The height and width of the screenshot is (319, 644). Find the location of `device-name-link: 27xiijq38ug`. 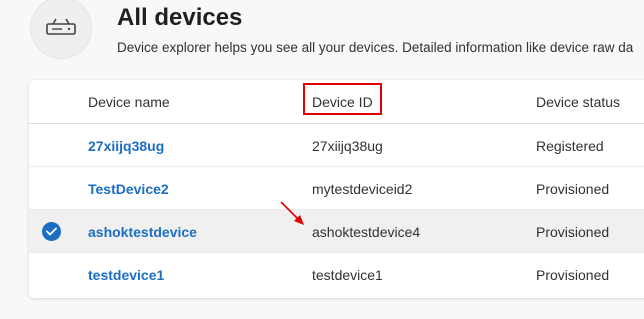

device-name-link: 27xiijq38ug is located at coordinates (126, 146).